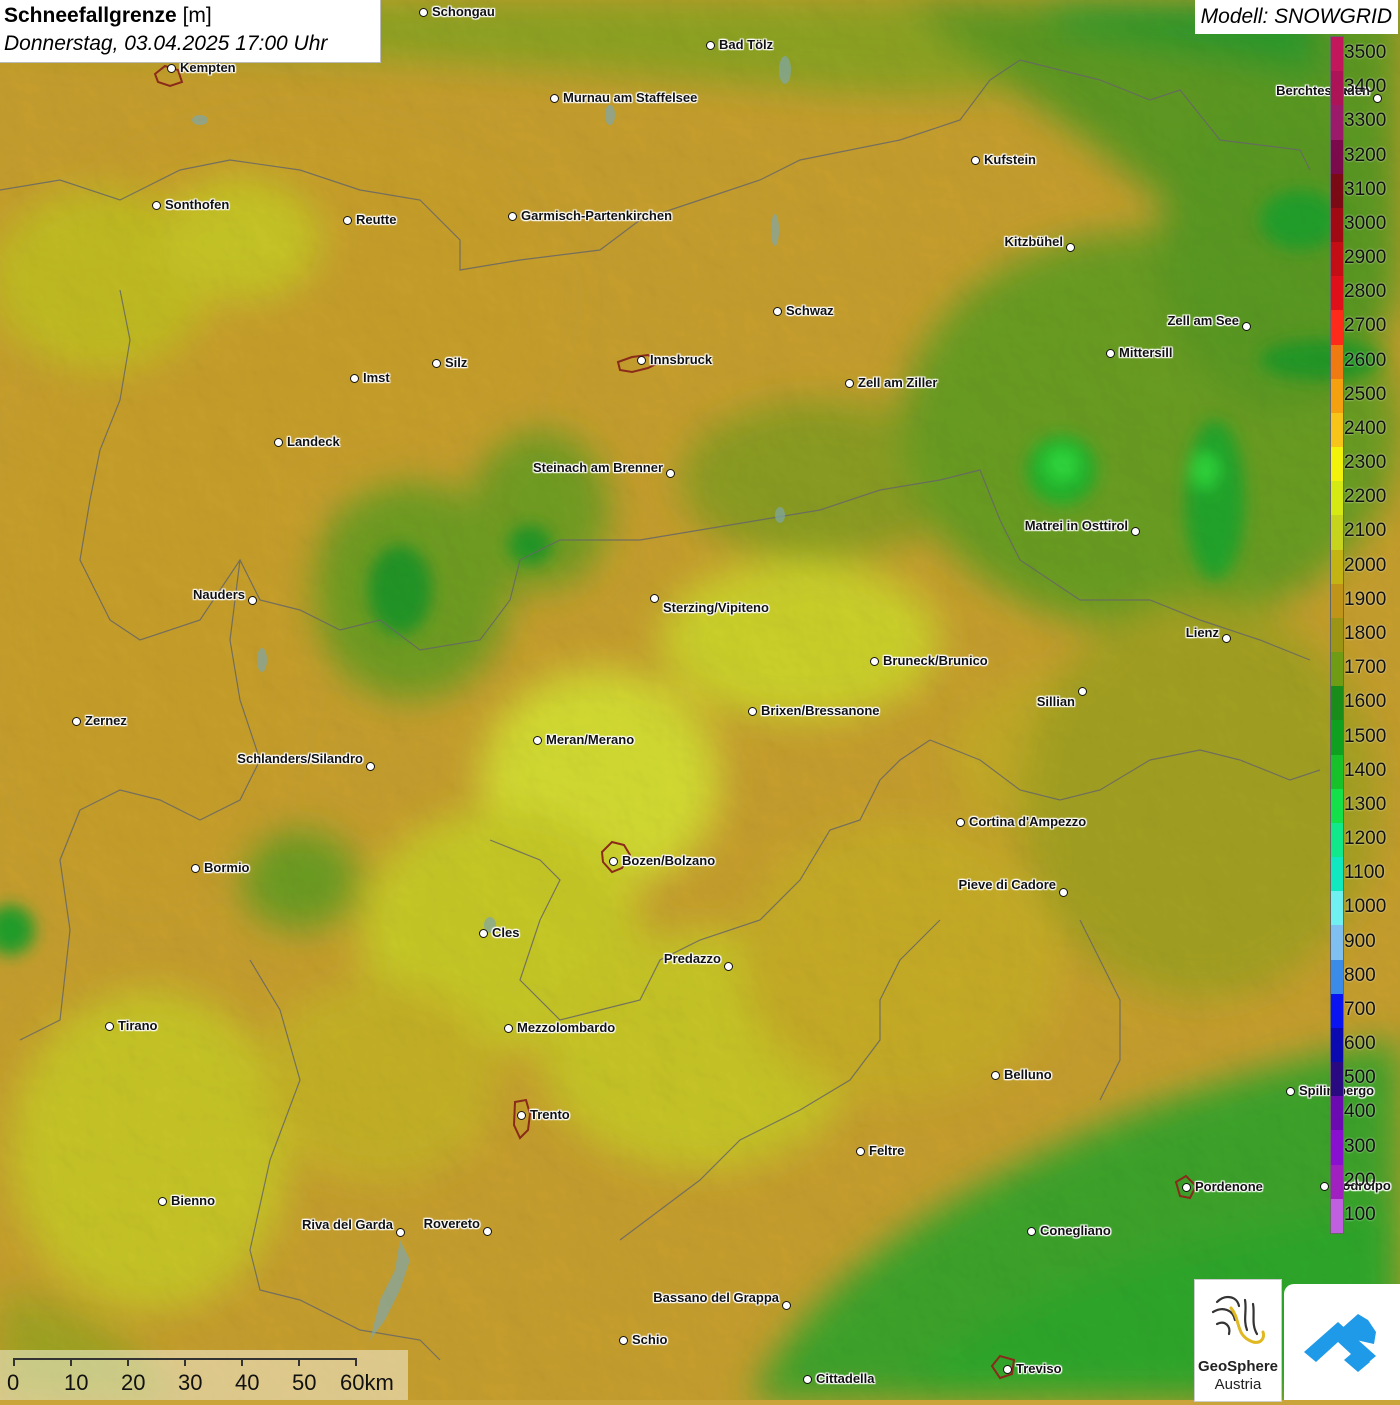 The width and height of the screenshot is (1400, 1405). What do you see at coordinates (1202, 632) in the screenshot?
I see `city-label: Lienz` at bounding box center [1202, 632].